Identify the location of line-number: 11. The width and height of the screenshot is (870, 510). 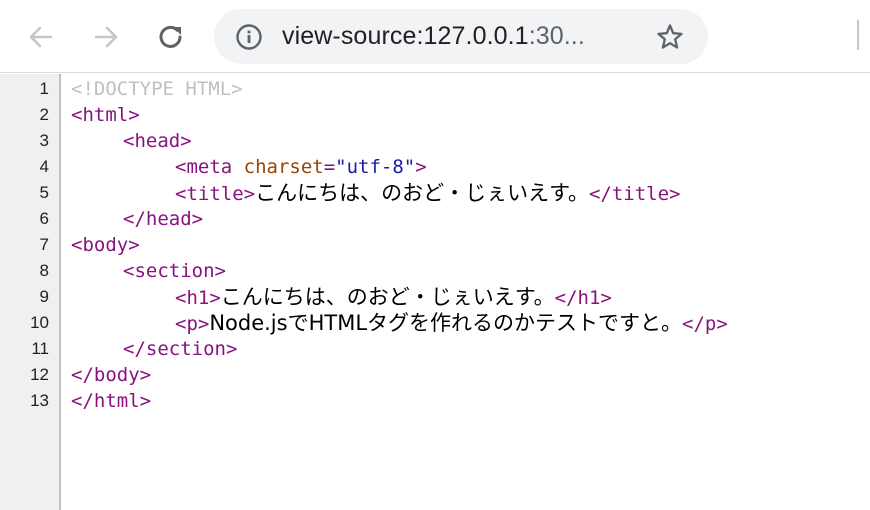
(40, 348).